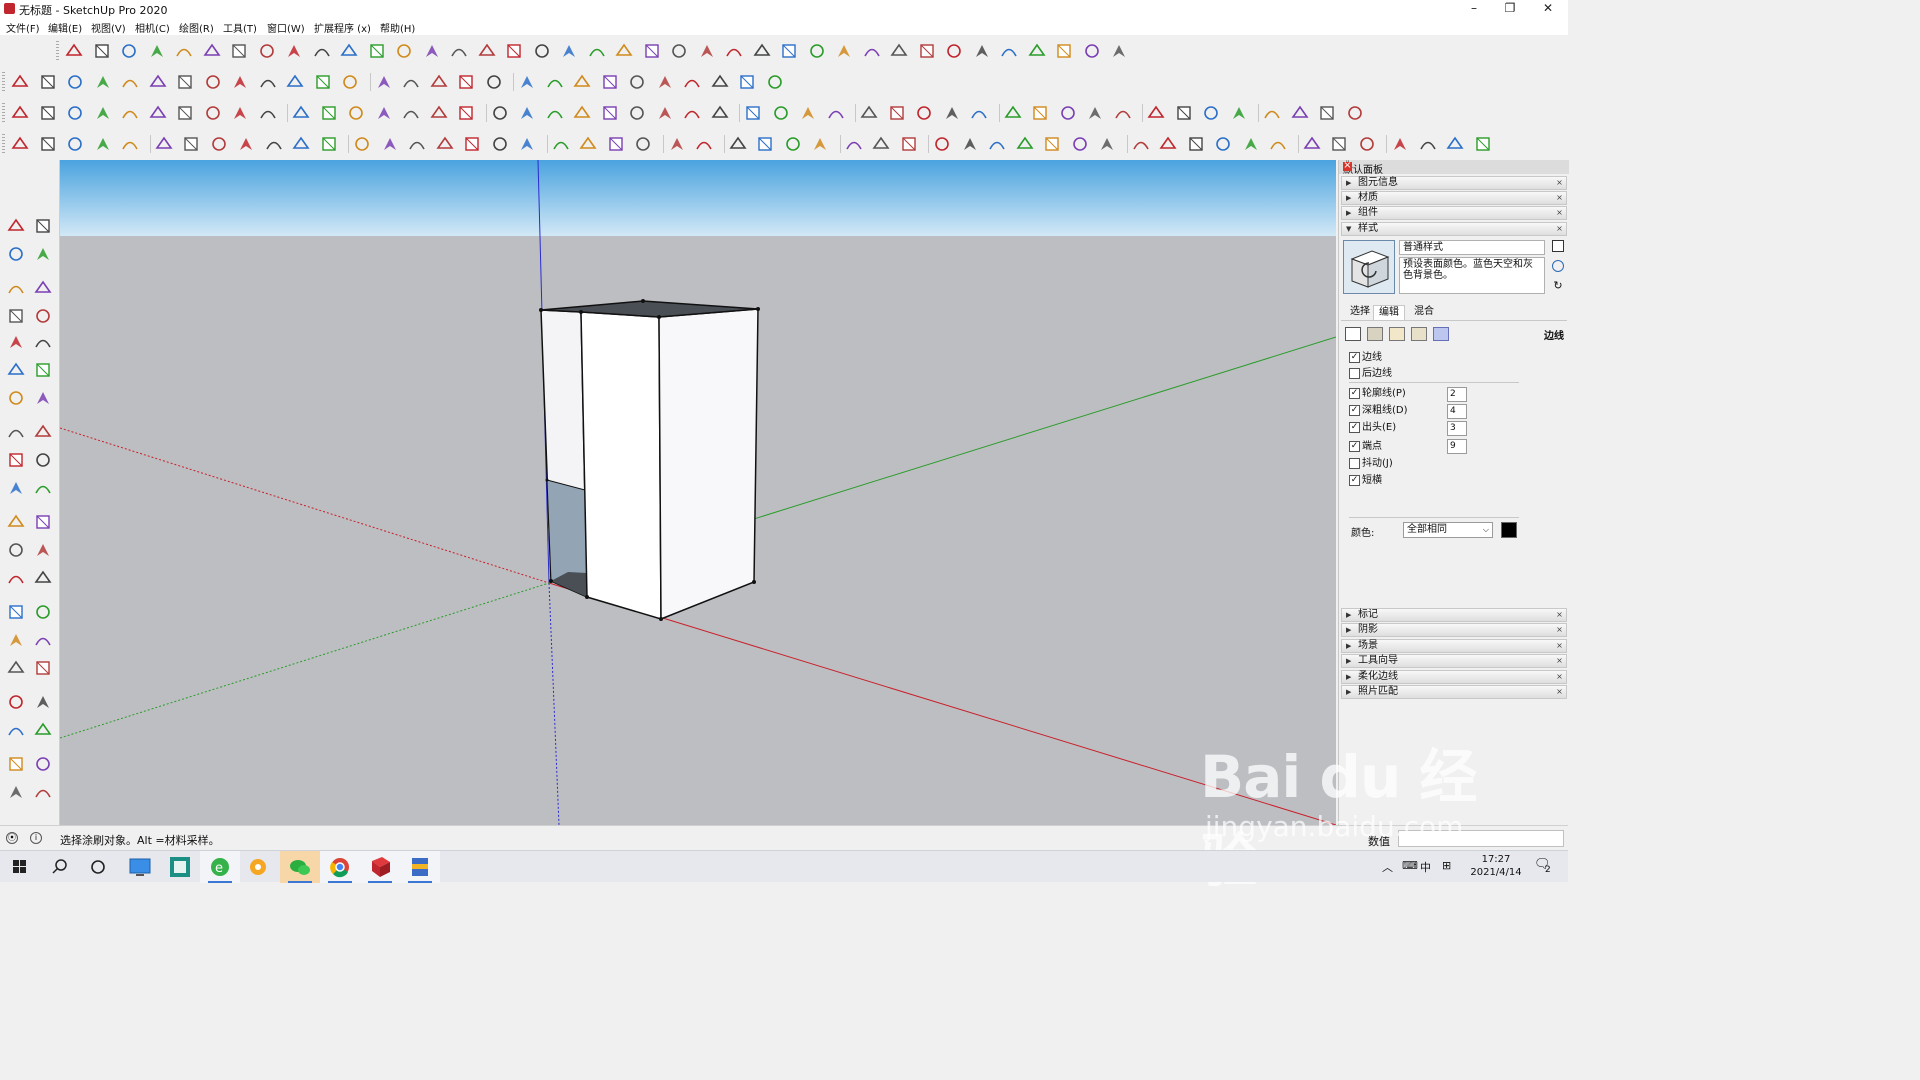  Describe the element at coordinates (1472, 275) in the screenshot. I see `style-description-field: 预设表面颜色。蓝色天空和灰色背景色。` at that location.